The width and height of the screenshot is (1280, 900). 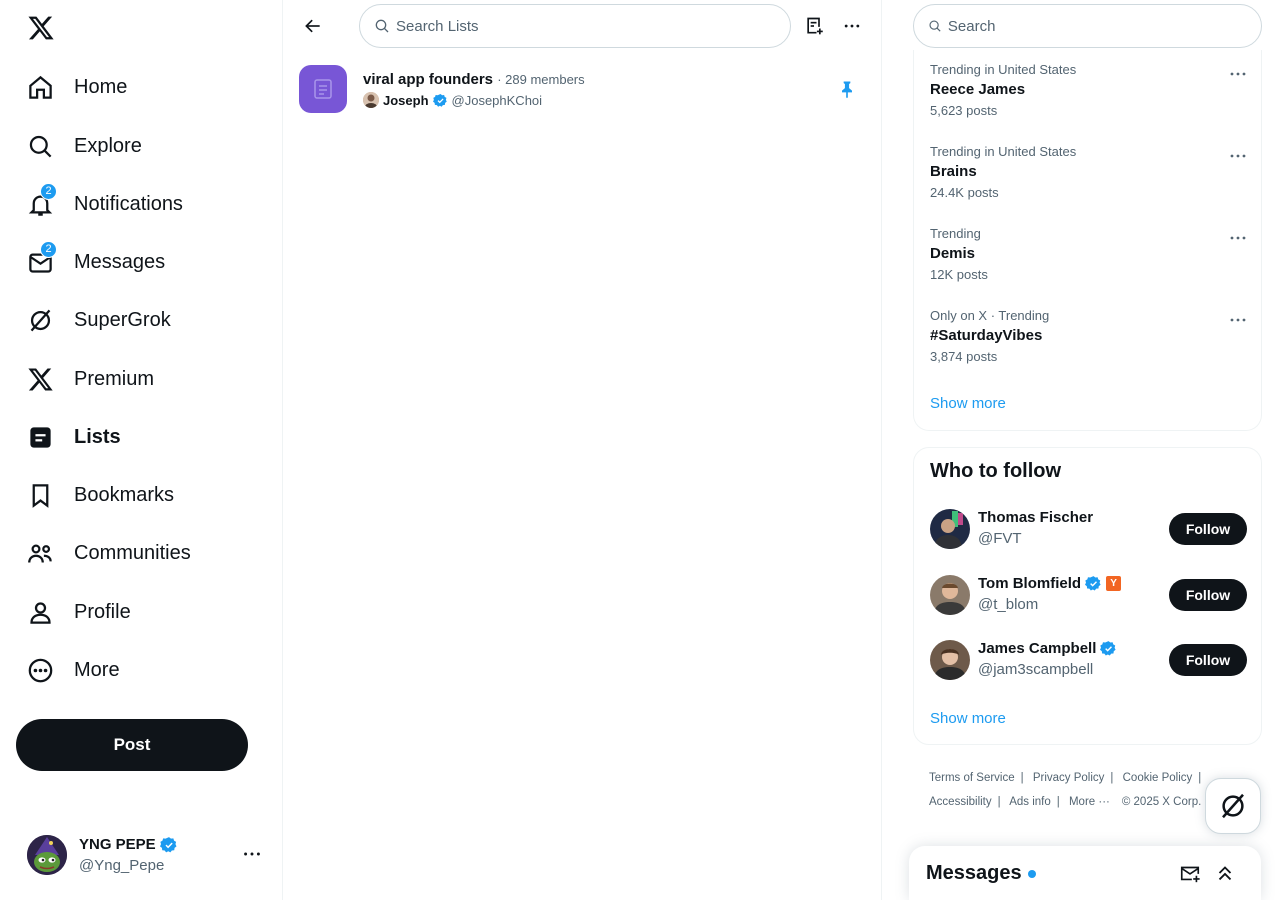 What do you see at coordinates (120, 261) in the screenshot?
I see `nav-label-messages: Messages` at bounding box center [120, 261].